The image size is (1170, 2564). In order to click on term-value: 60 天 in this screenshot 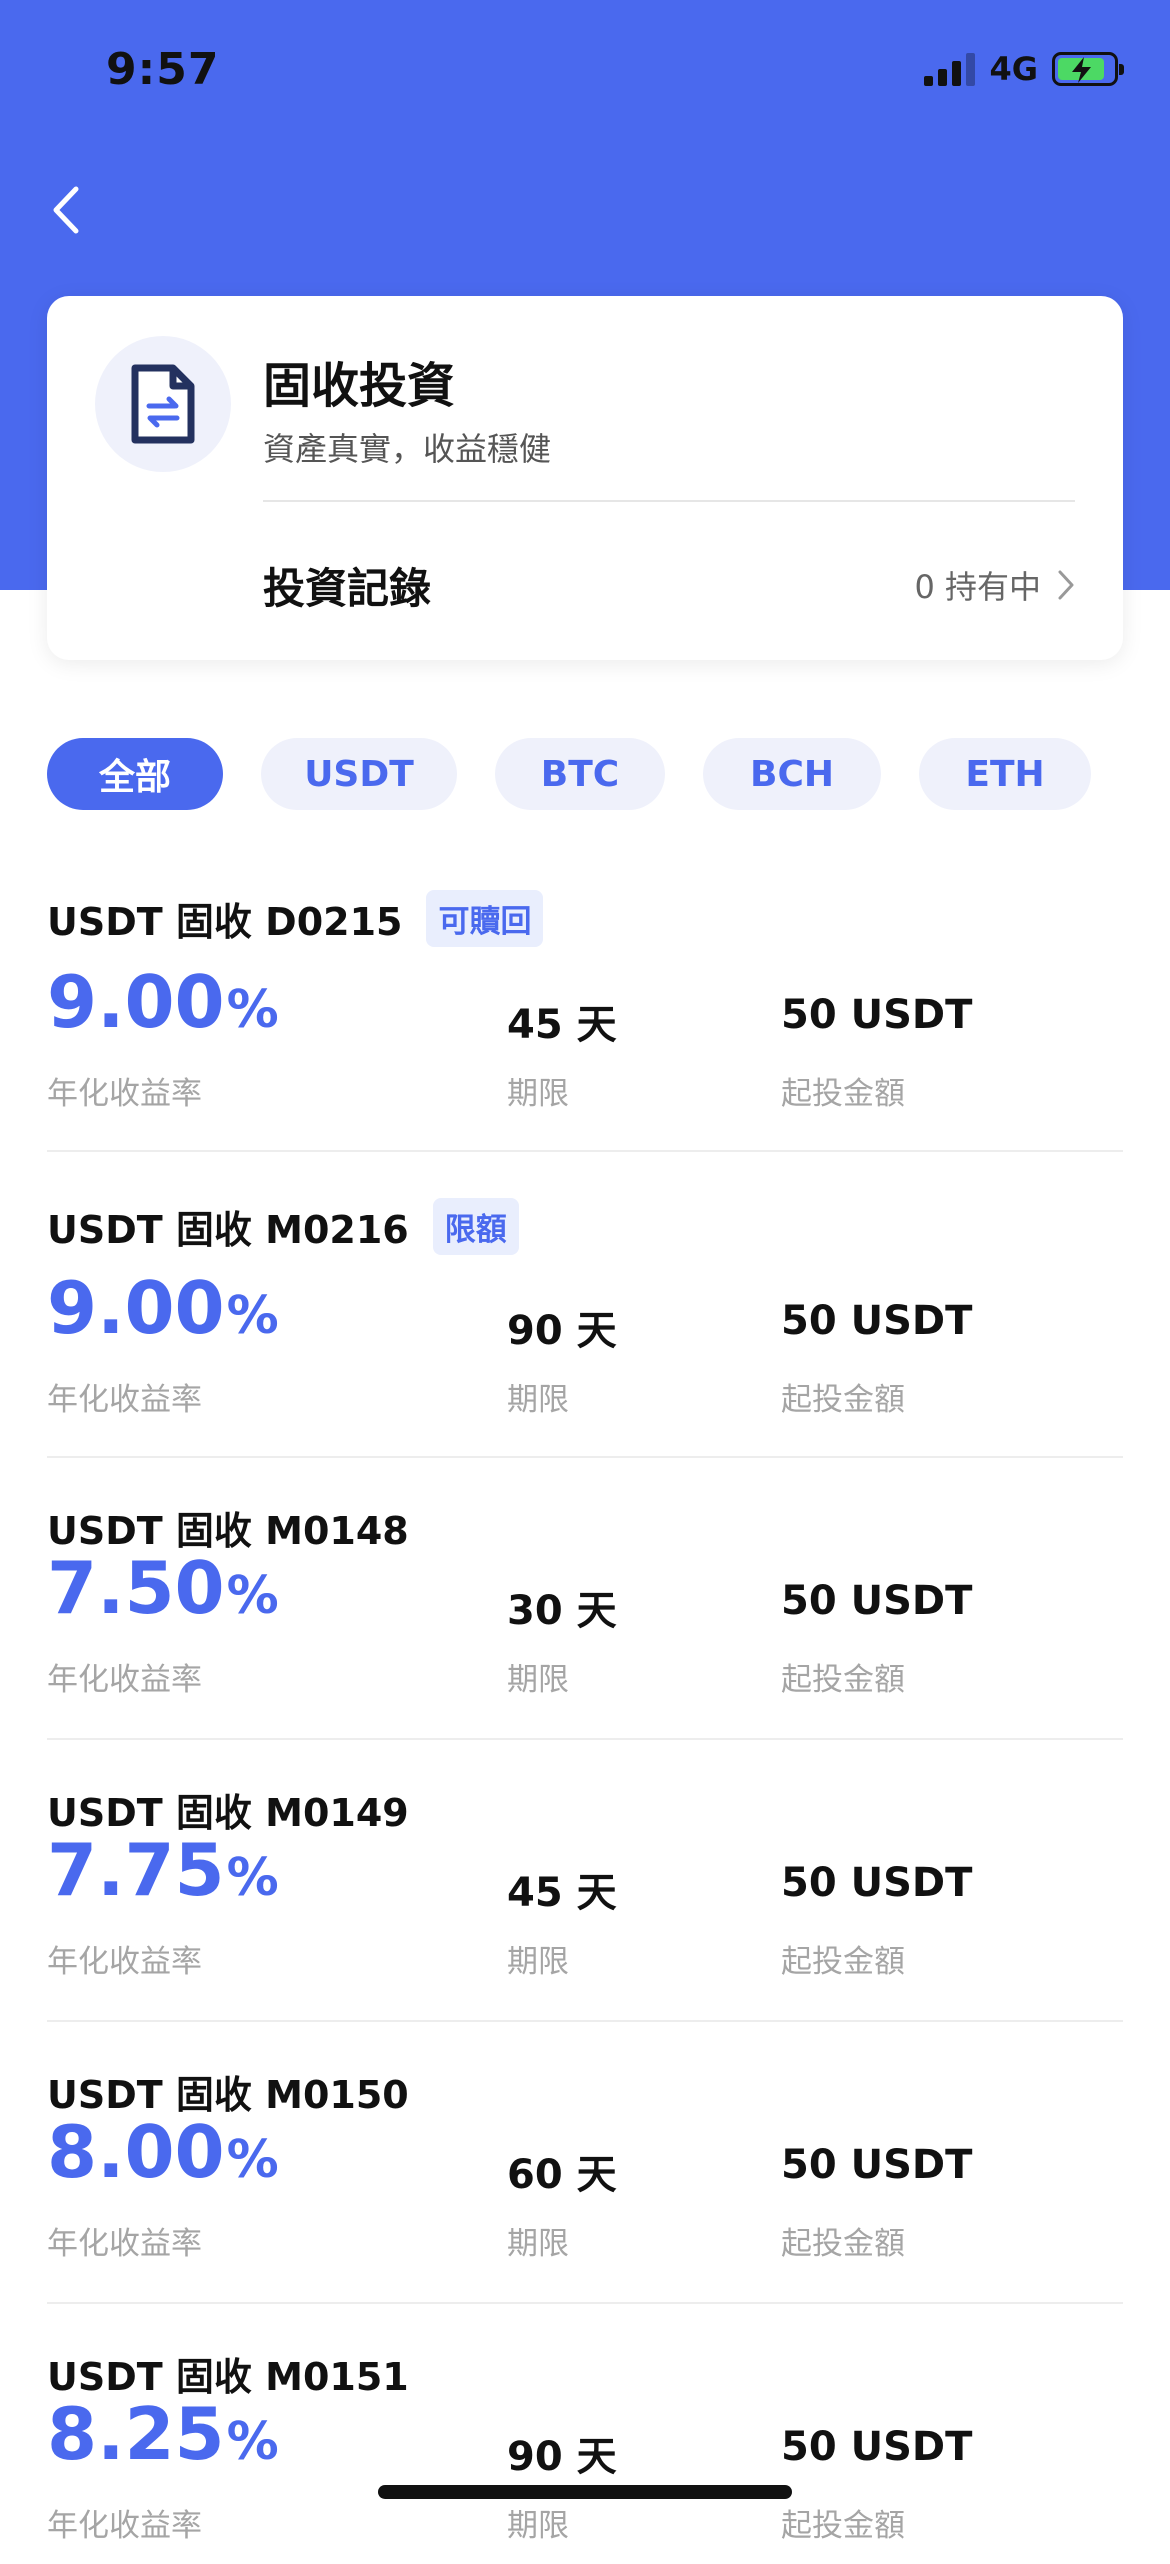, I will do `click(562, 2175)`.